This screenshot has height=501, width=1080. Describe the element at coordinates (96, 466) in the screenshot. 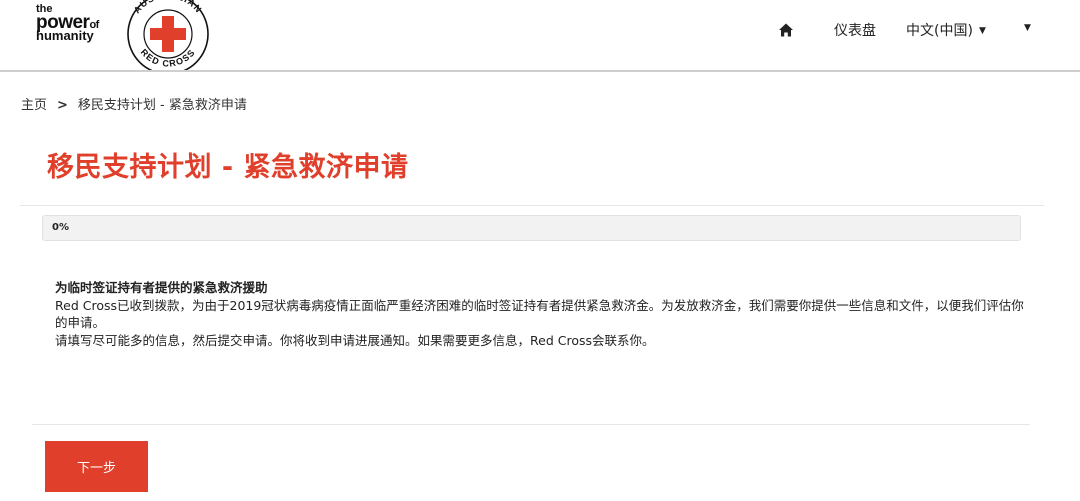

I see `next-button: 下一步` at that location.